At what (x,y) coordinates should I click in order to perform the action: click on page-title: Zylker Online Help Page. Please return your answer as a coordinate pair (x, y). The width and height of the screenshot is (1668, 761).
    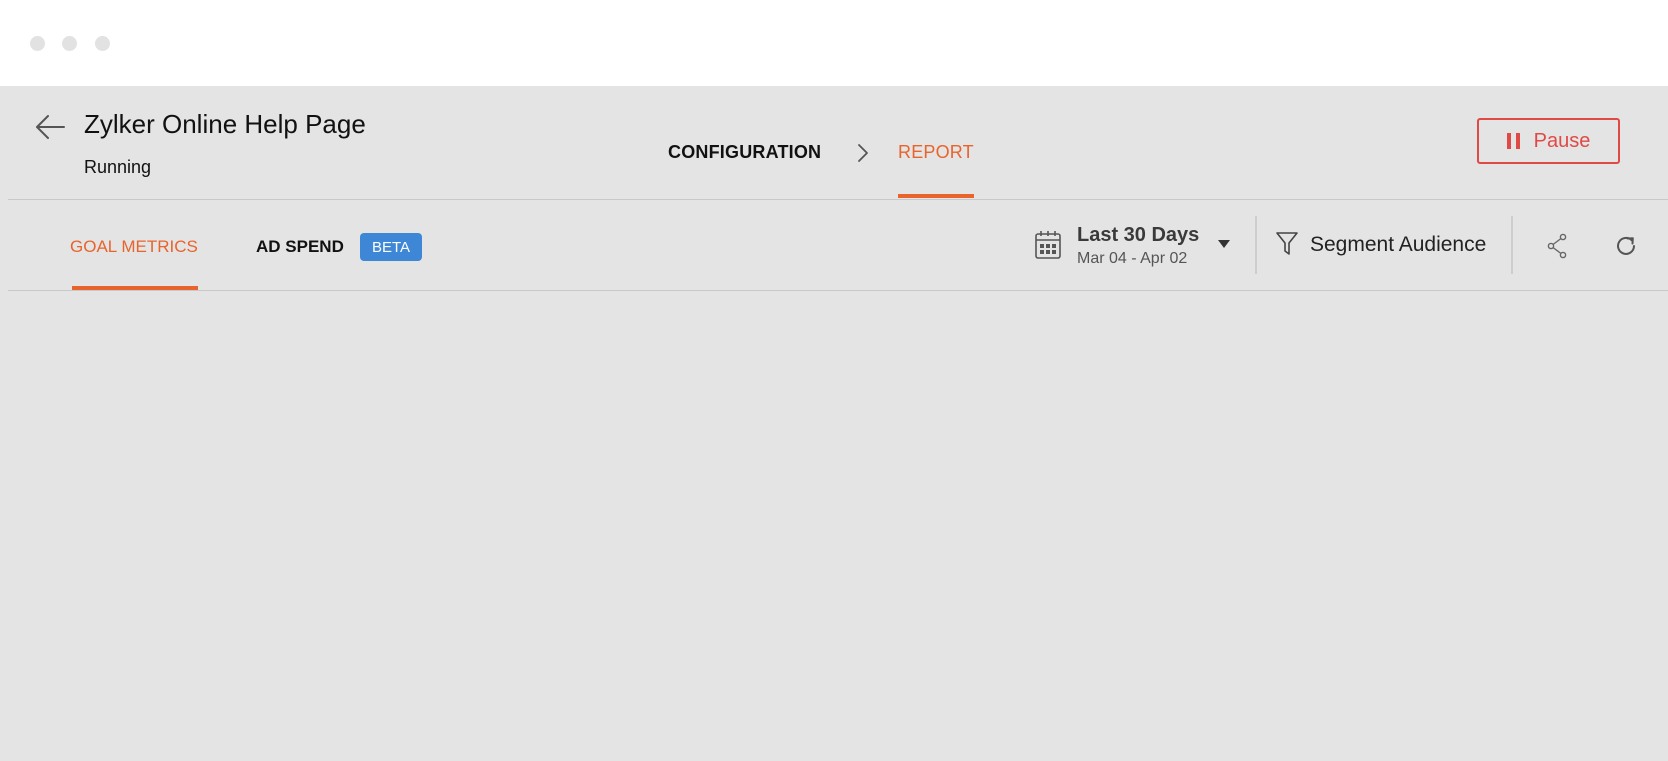
    Looking at the image, I should click on (225, 124).